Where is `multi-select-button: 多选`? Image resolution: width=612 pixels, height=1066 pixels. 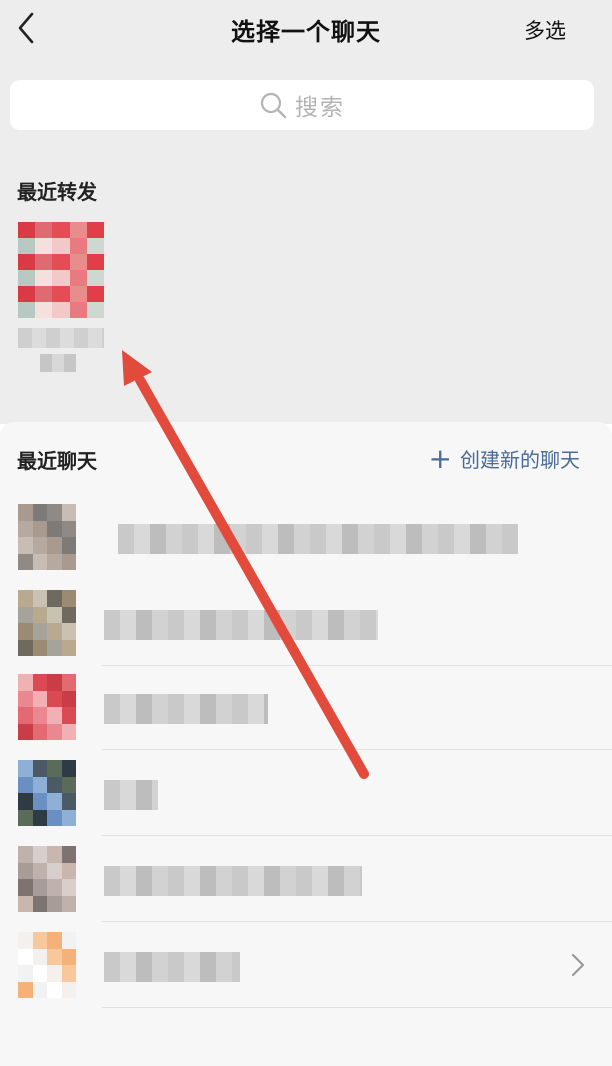 multi-select-button: 多选 is located at coordinates (545, 30).